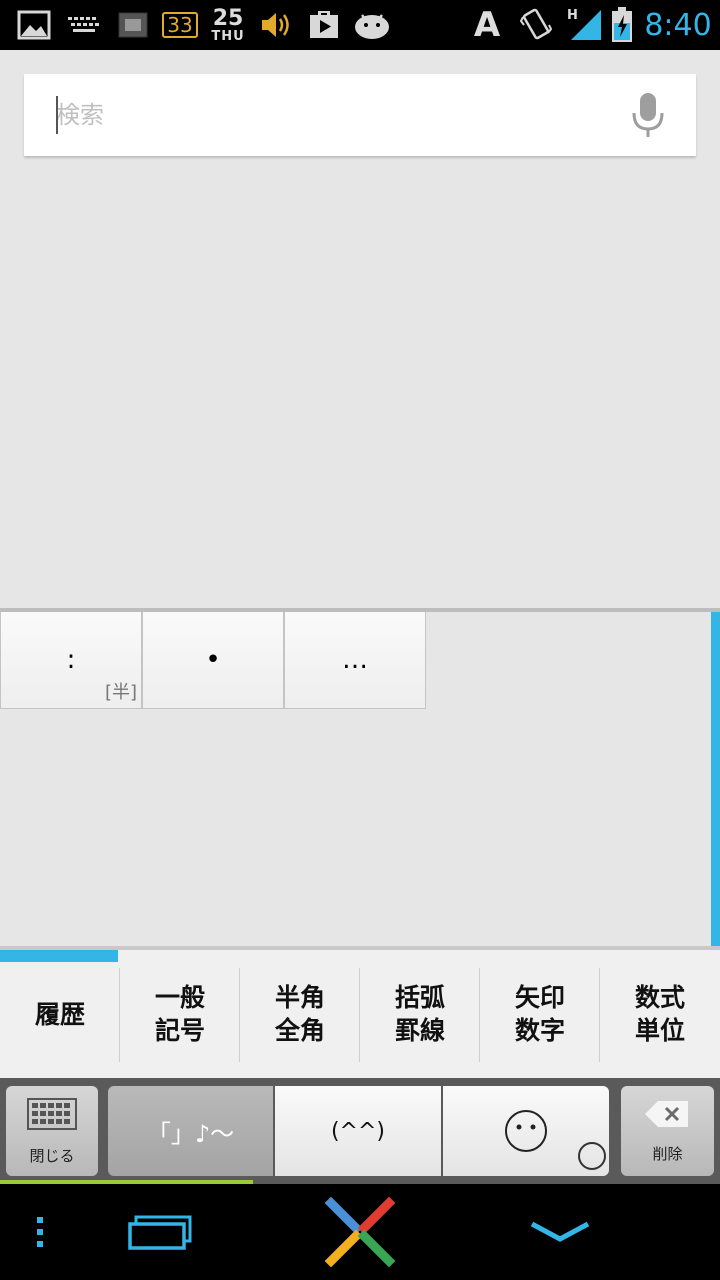 This screenshot has width=720, height=1280. I want to click on symbols-mode-label: 「」♪～, so click(190, 1133).